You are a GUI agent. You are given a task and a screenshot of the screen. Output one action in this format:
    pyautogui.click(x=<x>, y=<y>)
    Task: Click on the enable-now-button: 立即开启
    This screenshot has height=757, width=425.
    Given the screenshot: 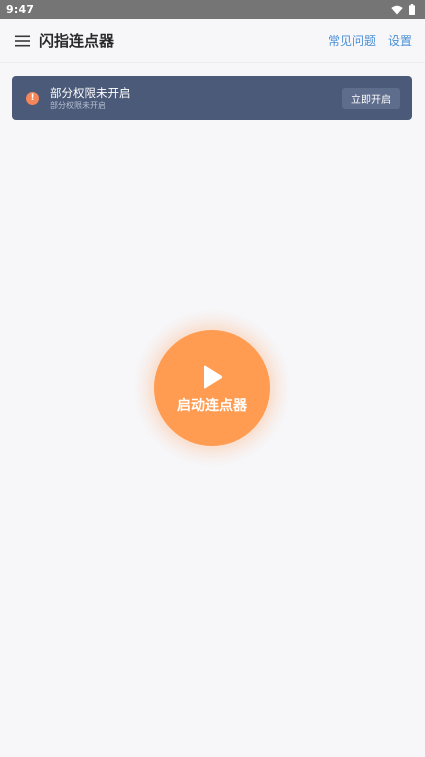 What is the action you would take?
    pyautogui.click(x=371, y=98)
    